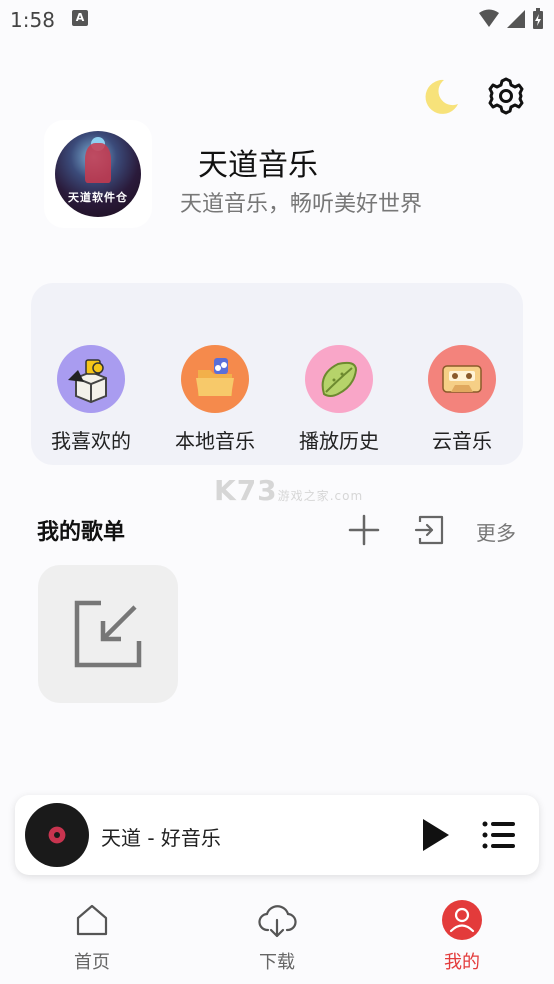 The width and height of the screenshot is (554, 984). What do you see at coordinates (277, 835) in the screenshot?
I see `mini-player: 天道 - 好音乐` at bounding box center [277, 835].